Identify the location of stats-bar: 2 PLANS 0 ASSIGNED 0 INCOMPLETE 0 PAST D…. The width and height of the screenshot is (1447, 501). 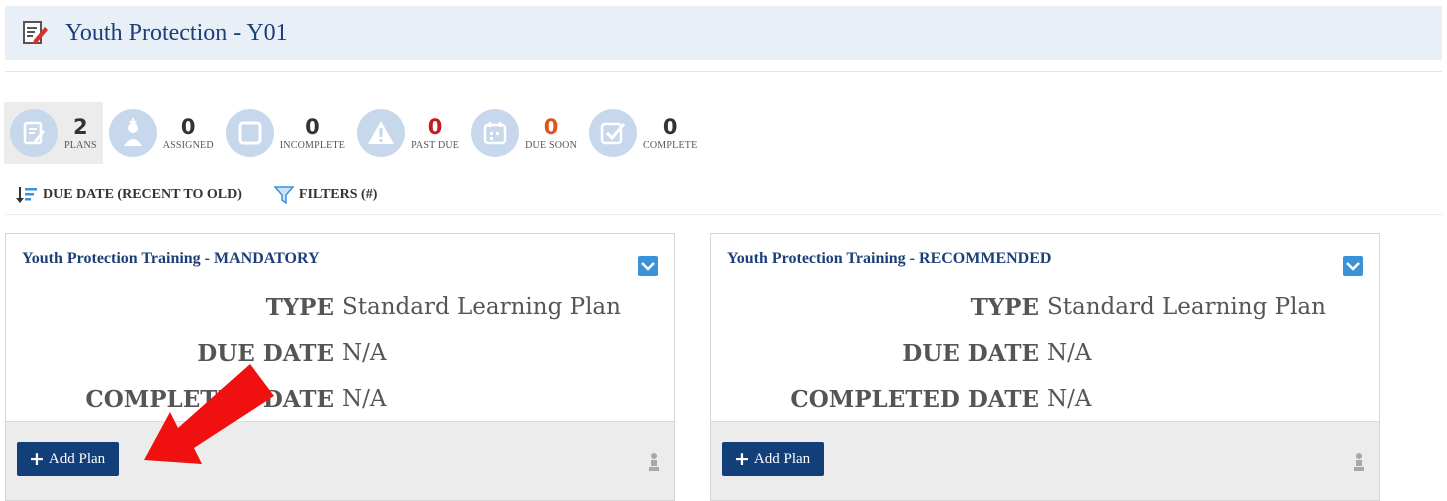
(353, 133).